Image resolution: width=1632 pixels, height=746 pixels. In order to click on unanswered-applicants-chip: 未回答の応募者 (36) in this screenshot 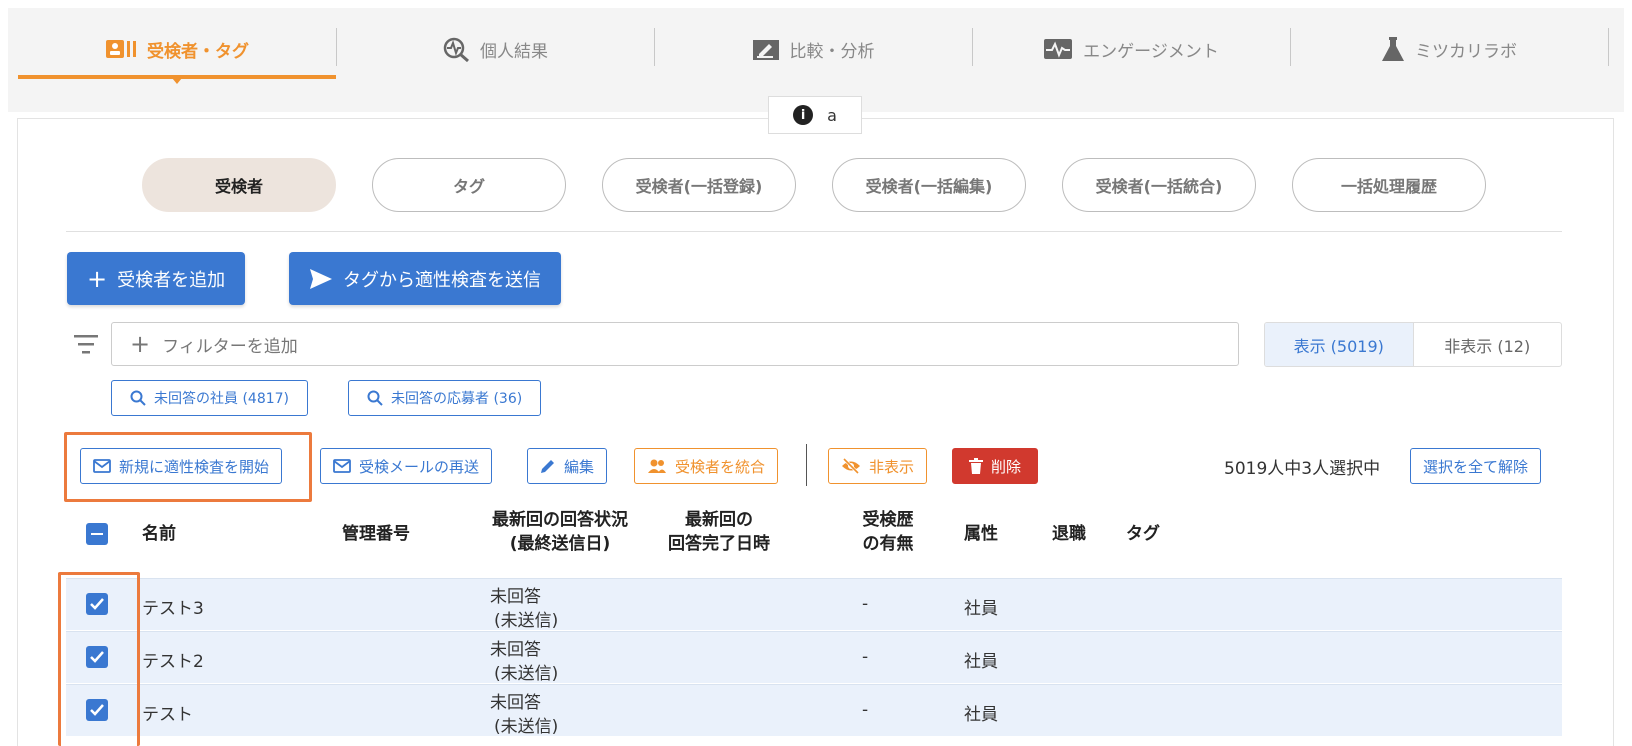, I will do `click(445, 398)`.